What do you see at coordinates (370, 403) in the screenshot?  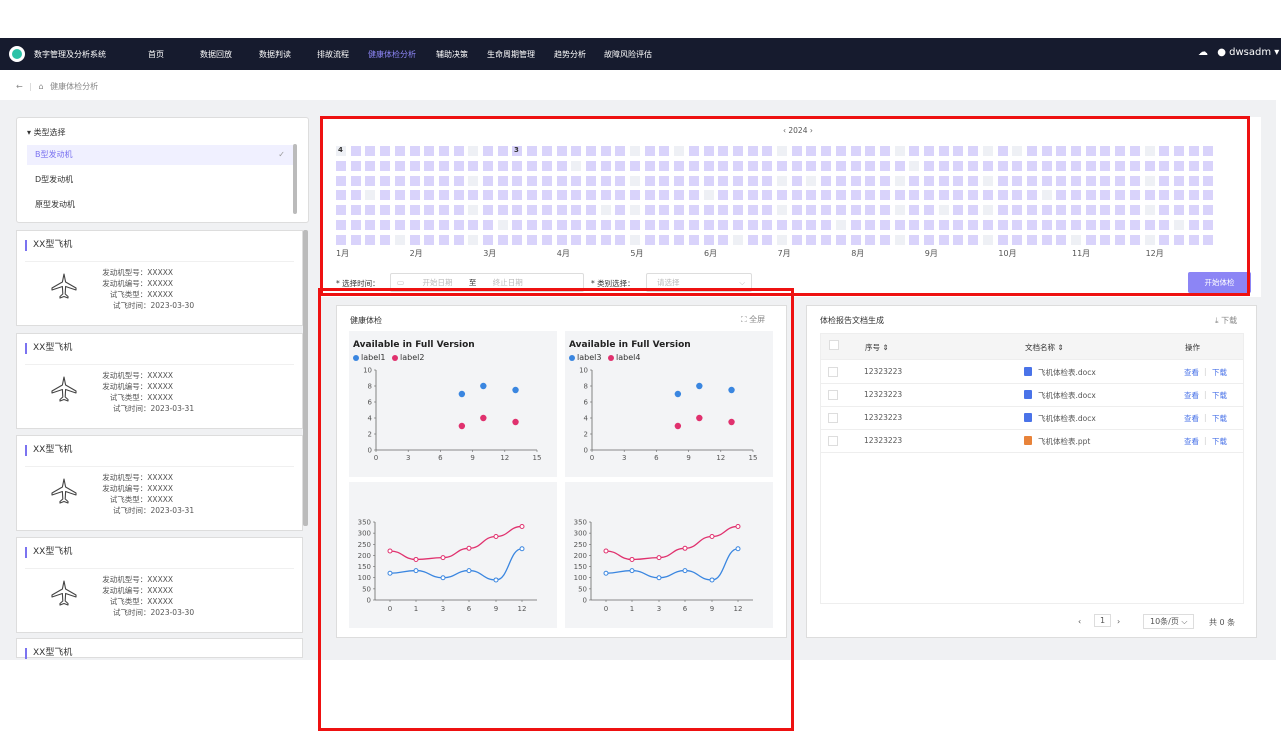 I see `y-tick-label: 6` at bounding box center [370, 403].